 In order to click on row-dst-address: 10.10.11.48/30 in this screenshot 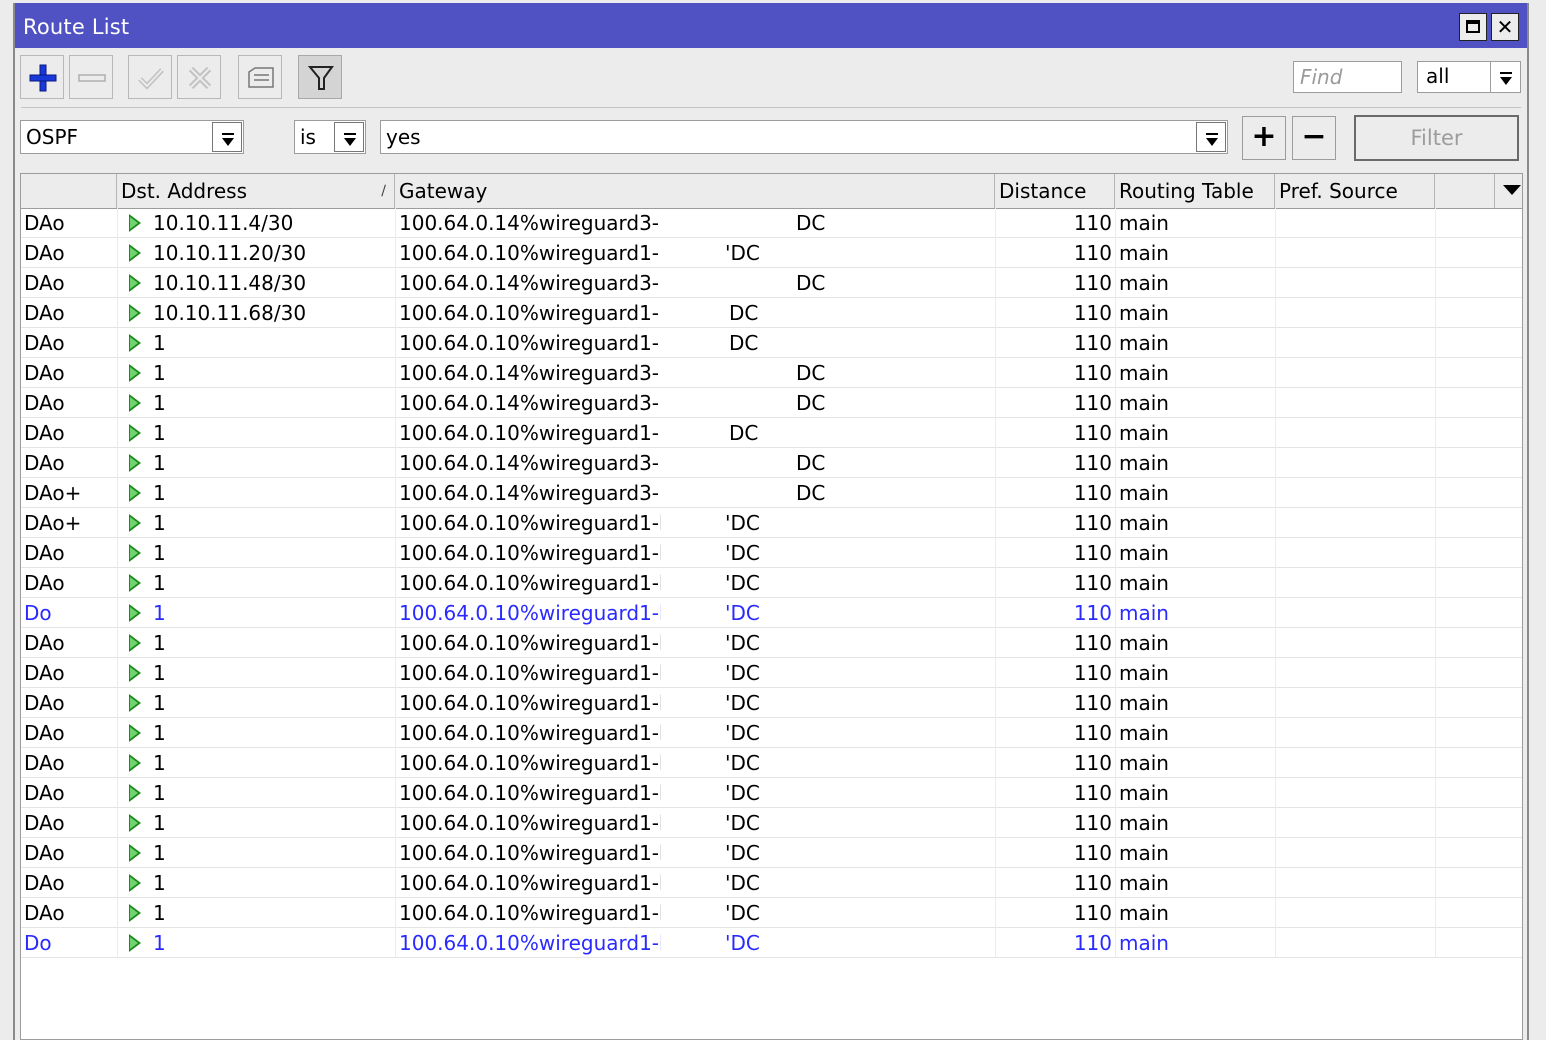, I will do `click(230, 283)`.